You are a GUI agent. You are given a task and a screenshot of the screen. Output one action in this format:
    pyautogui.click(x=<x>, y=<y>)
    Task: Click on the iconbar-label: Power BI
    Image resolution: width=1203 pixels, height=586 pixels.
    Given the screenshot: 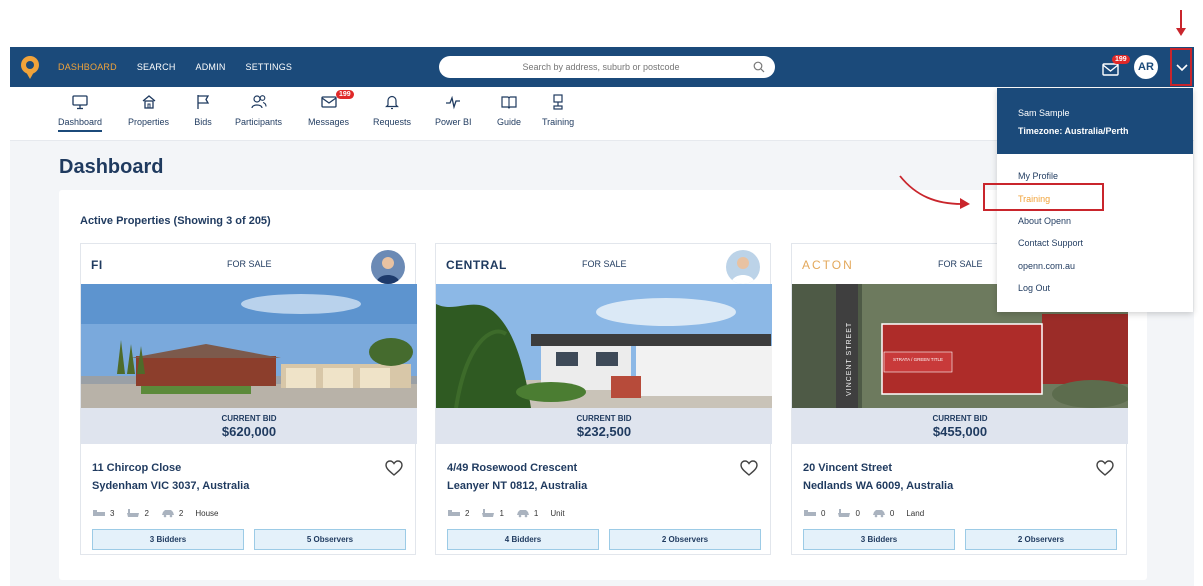 What is the action you would take?
    pyautogui.click(x=453, y=122)
    